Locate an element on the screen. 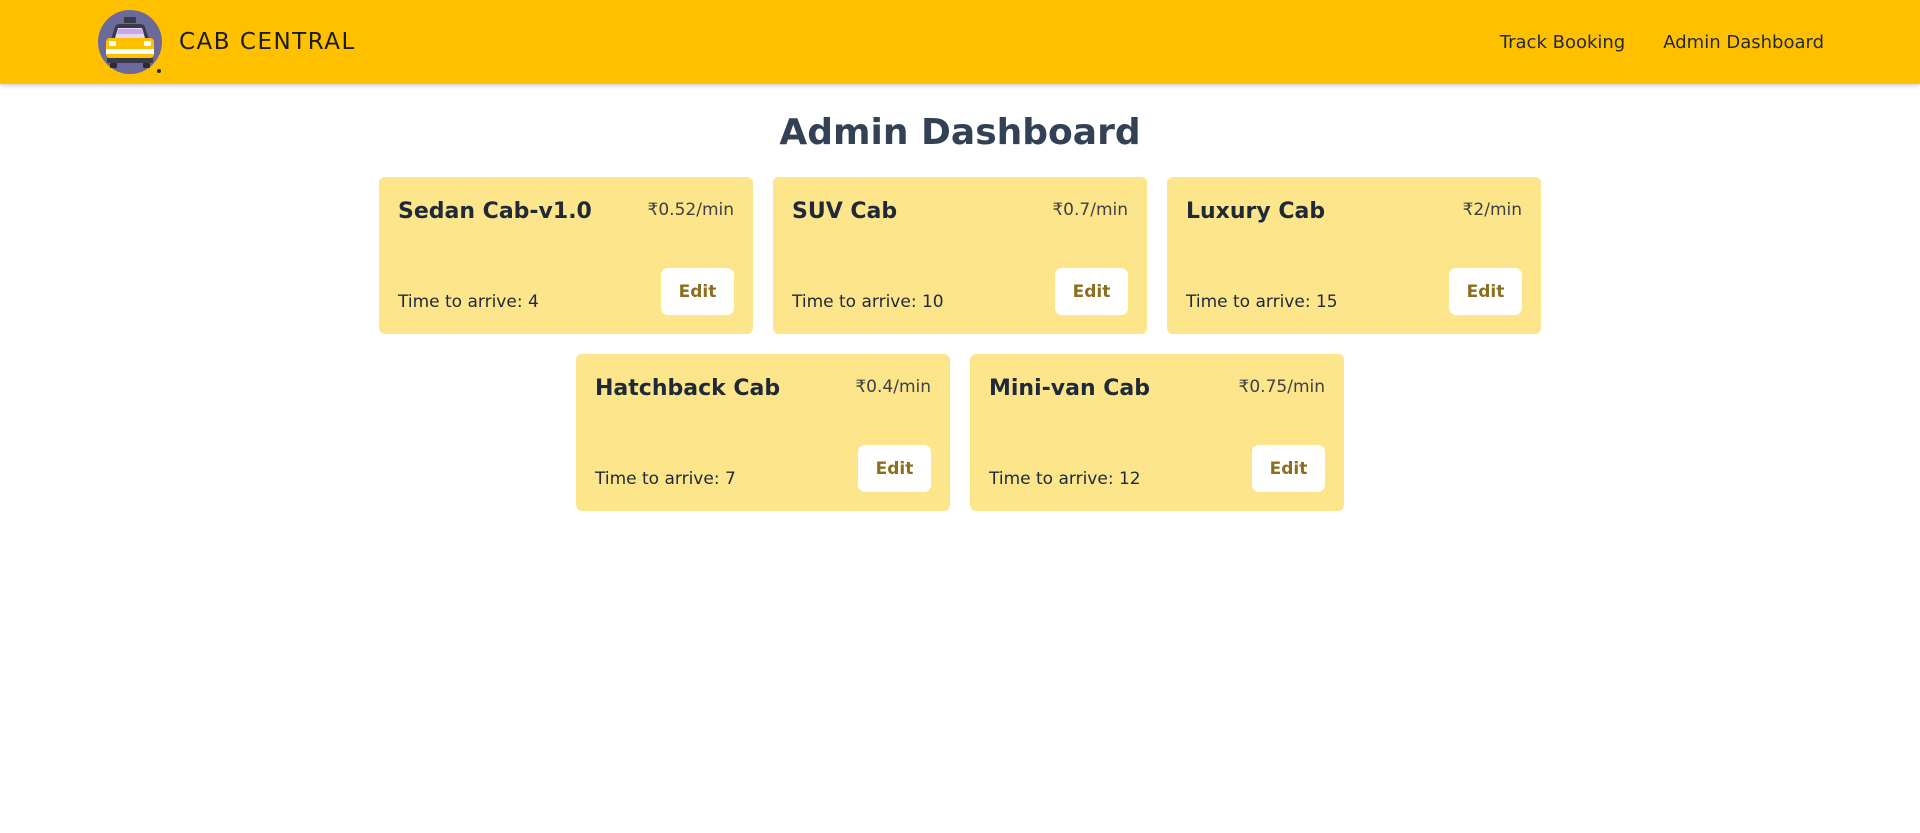  cab-rate: ₹0.4/min is located at coordinates (893, 387).